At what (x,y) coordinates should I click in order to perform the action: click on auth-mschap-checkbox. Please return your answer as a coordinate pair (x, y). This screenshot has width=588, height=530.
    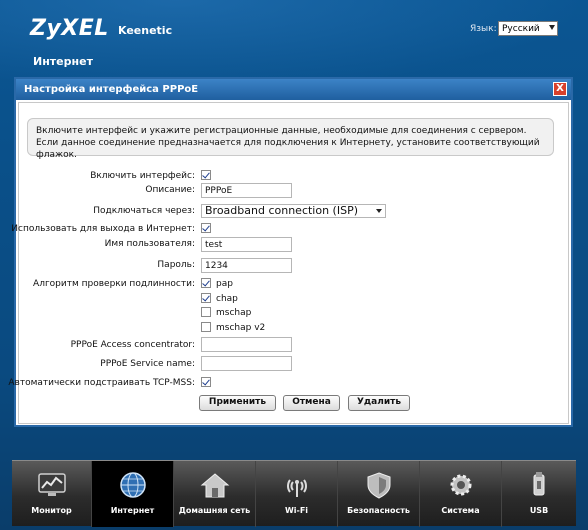
    Looking at the image, I should click on (206, 312).